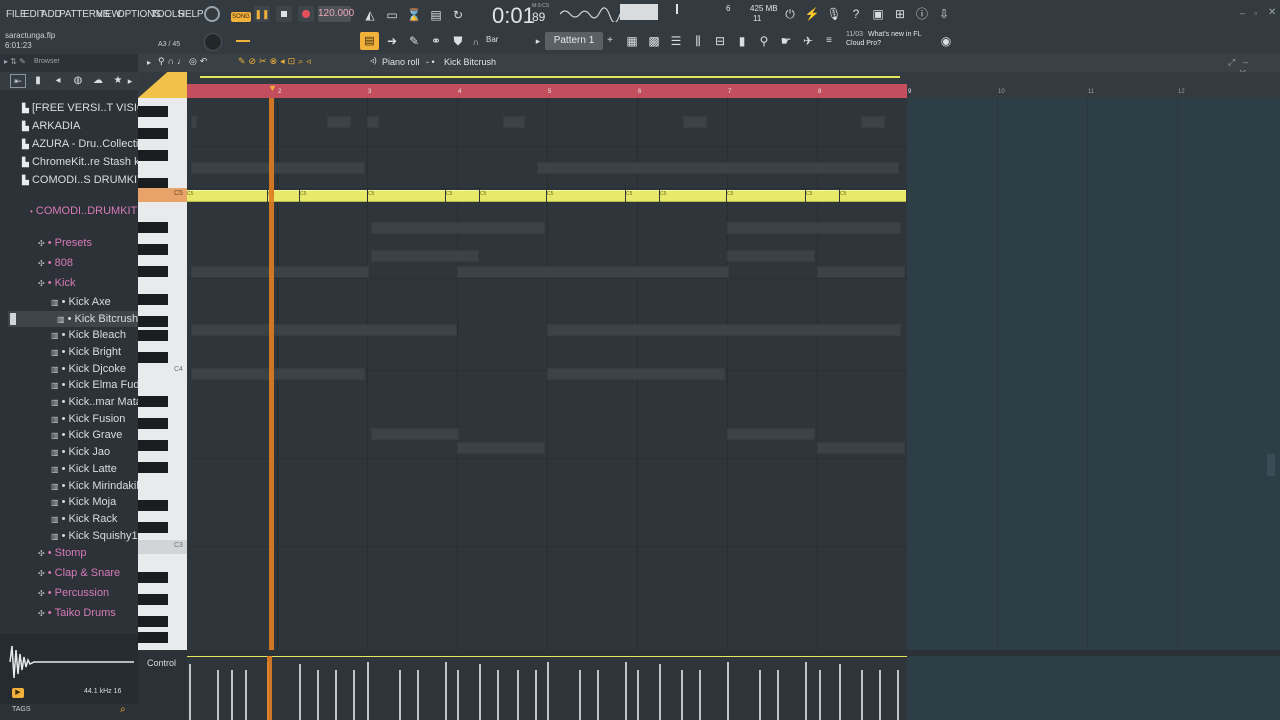 The height and width of the screenshot is (720, 1280). What do you see at coordinates (184, 61) in the screenshot?
I see `piano-roll-tools: ⚲∩♩◎↶` at bounding box center [184, 61].